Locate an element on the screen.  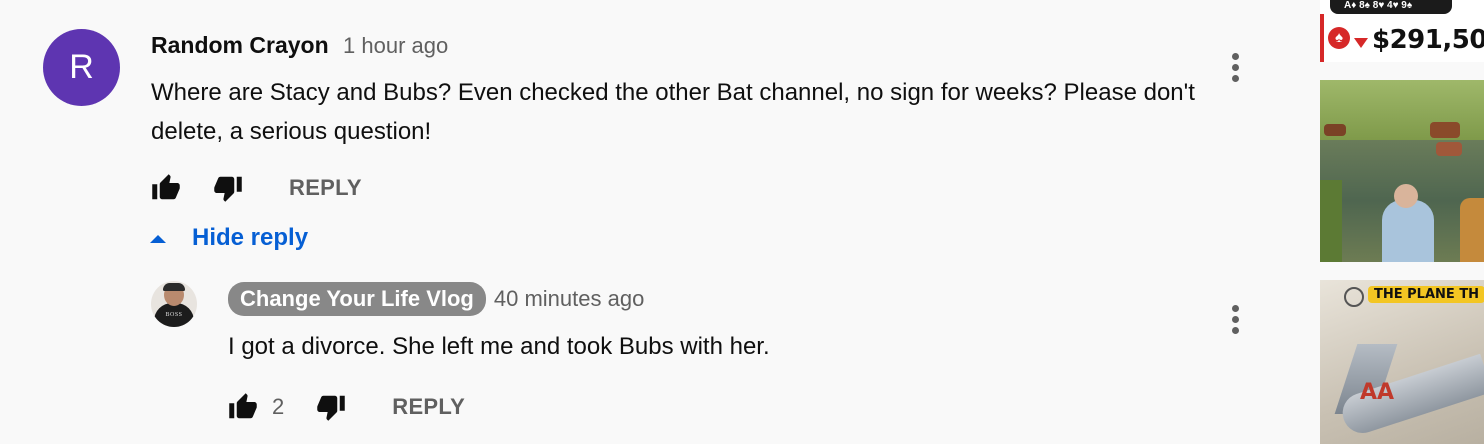
hide-replies-toggle: Hide reply is located at coordinates (229, 238).